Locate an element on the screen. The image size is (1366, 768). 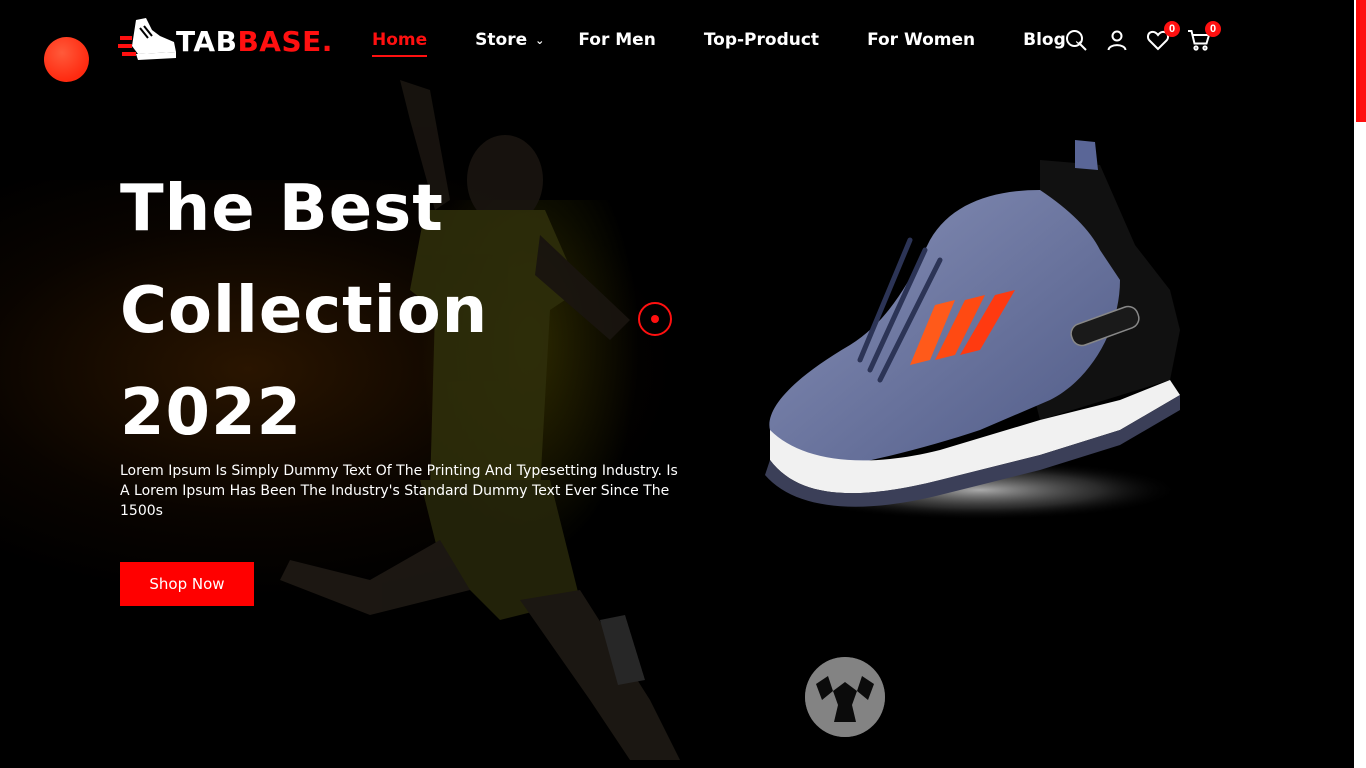
logo-text-red: BASE. is located at coordinates (285, 41).